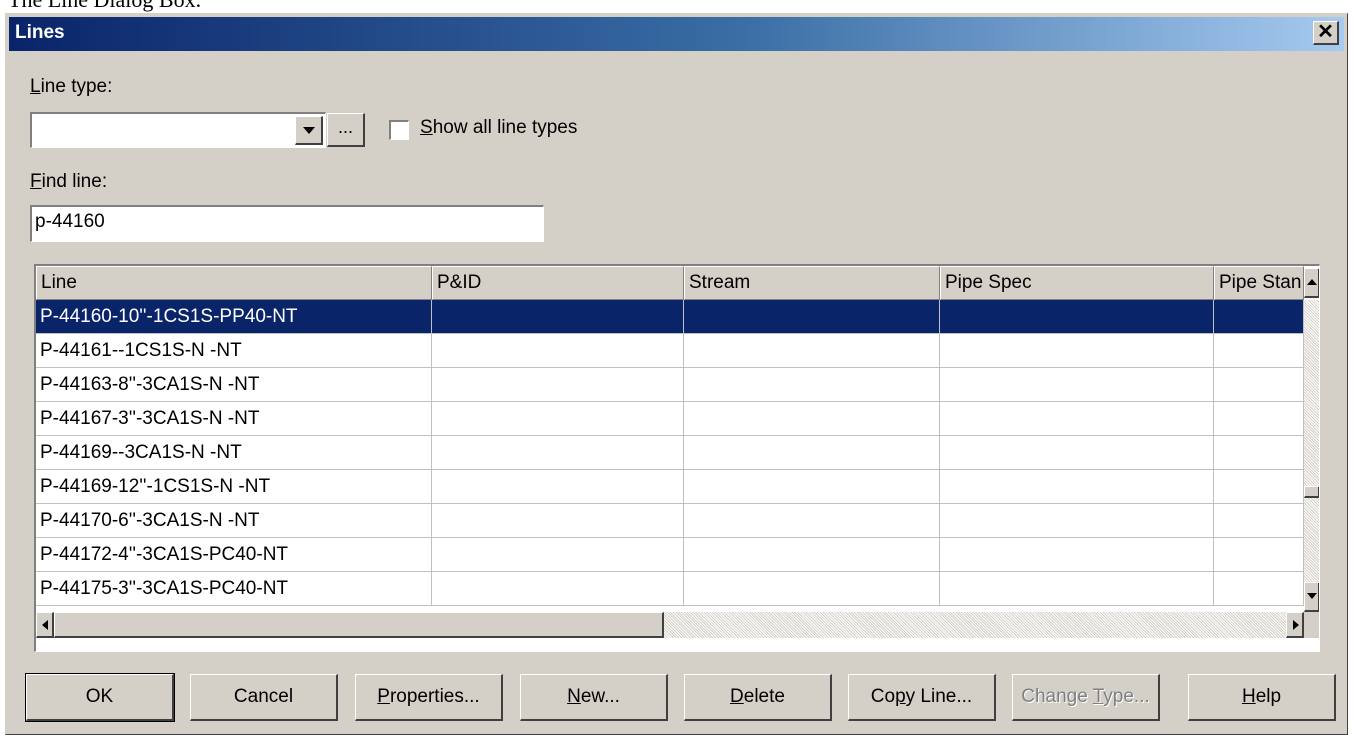  I want to click on delete-button: Delete, so click(758, 697).